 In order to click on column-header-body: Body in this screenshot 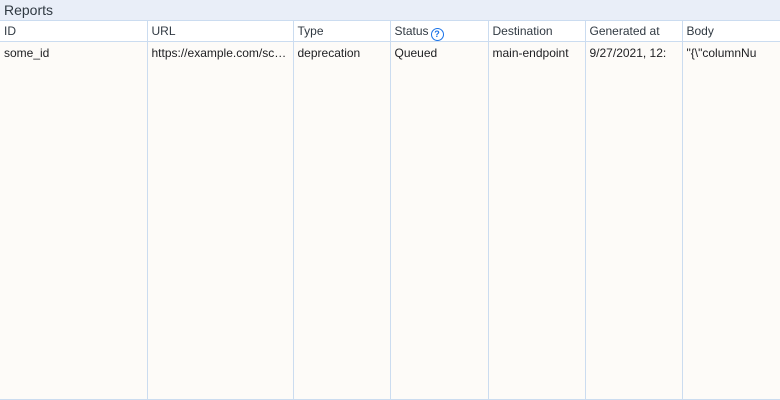, I will do `click(731, 31)`.